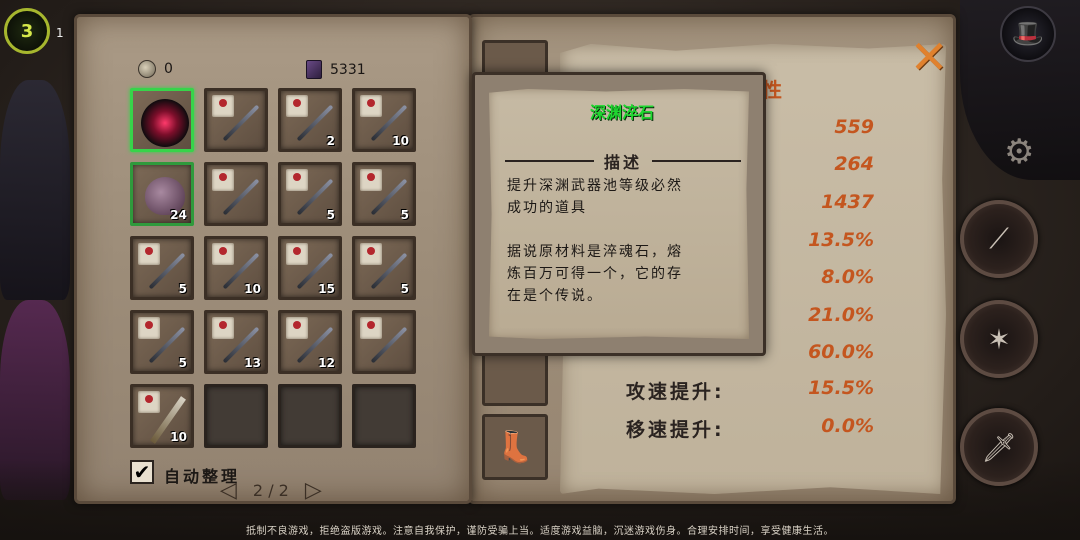 Image resolution: width=1080 pixels, height=540 pixels. What do you see at coordinates (547, 208) in the screenshot?
I see `tooltip-desc-line: 成功的道具` at bounding box center [547, 208].